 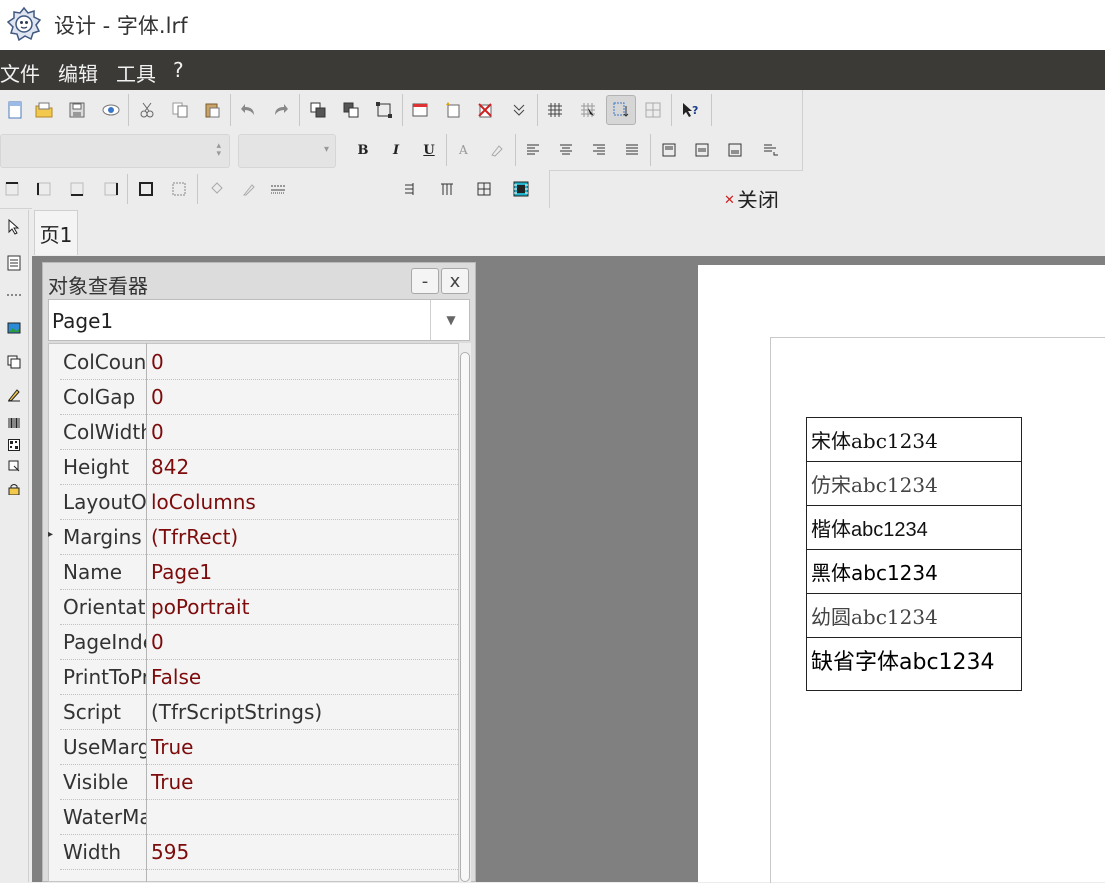 What do you see at coordinates (351, 110) in the screenshot?
I see `send-to-back-icon` at bounding box center [351, 110].